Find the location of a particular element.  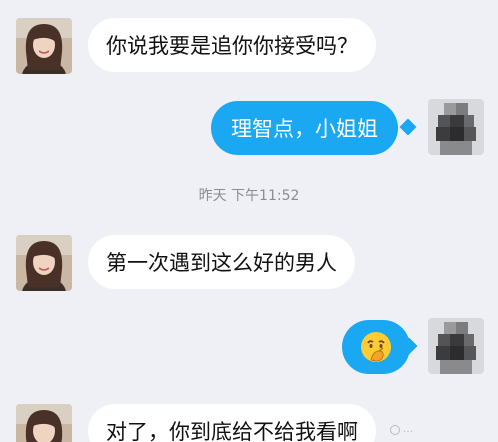

message-bubble-incoming: 对了，你到底给不给我看啊 is located at coordinates (232, 423).